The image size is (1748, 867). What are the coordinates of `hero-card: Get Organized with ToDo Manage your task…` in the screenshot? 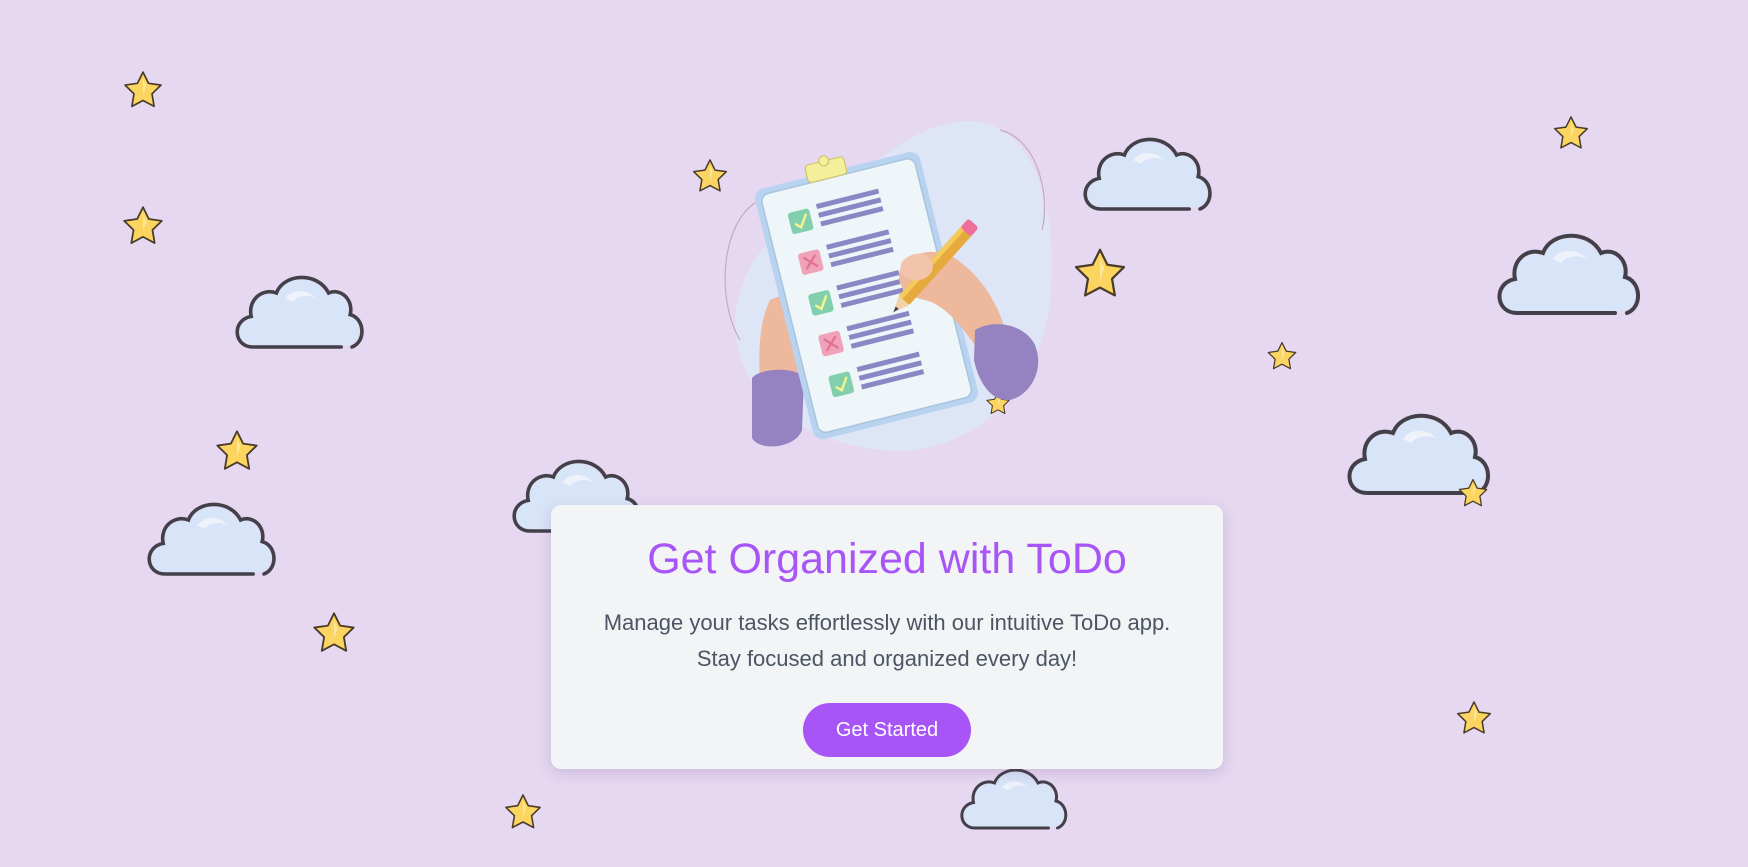 It's located at (887, 637).